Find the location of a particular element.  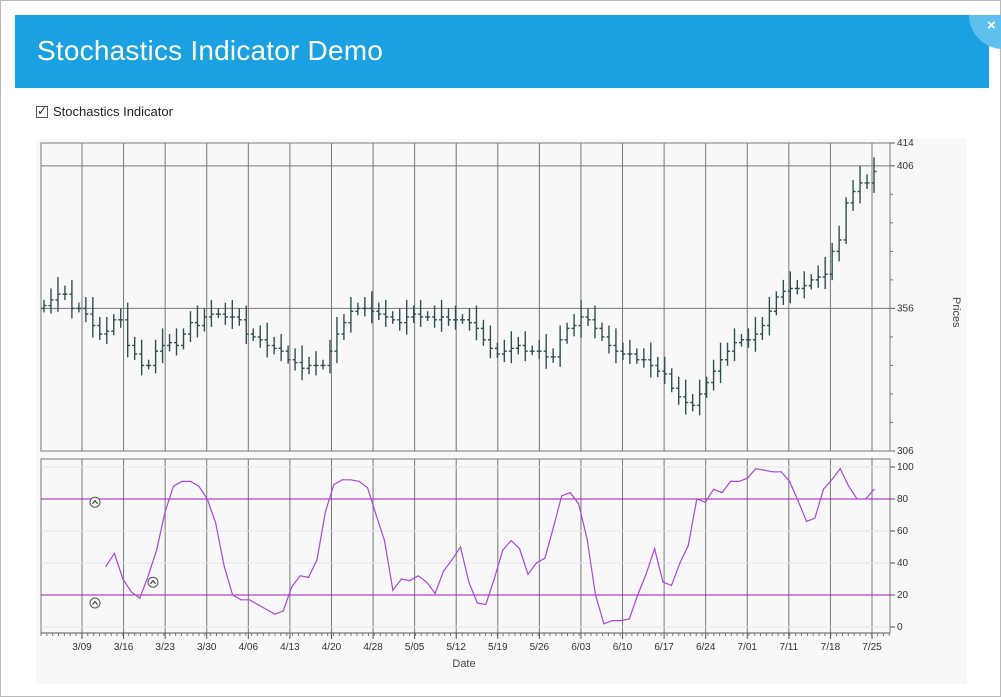

x-tick-label: 7/25 is located at coordinates (872, 647).